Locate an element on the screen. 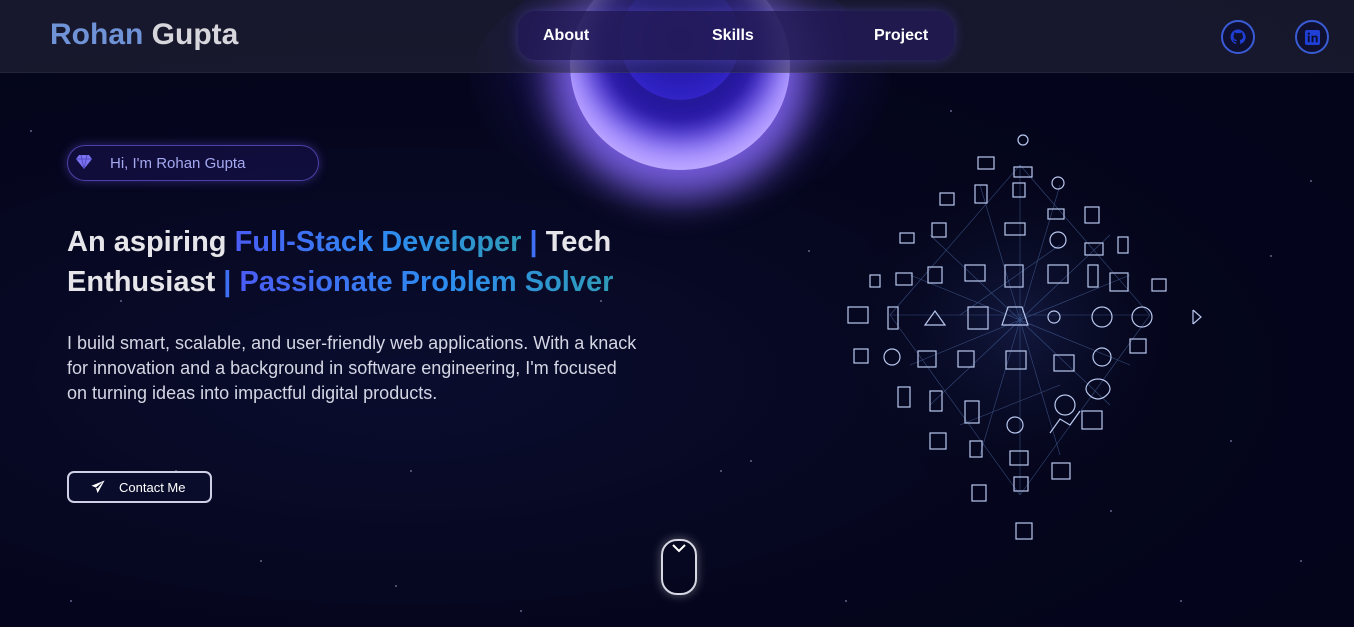 This screenshot has height=627, width=1354. linkedin-icon is located at coordinates (1312, 37).